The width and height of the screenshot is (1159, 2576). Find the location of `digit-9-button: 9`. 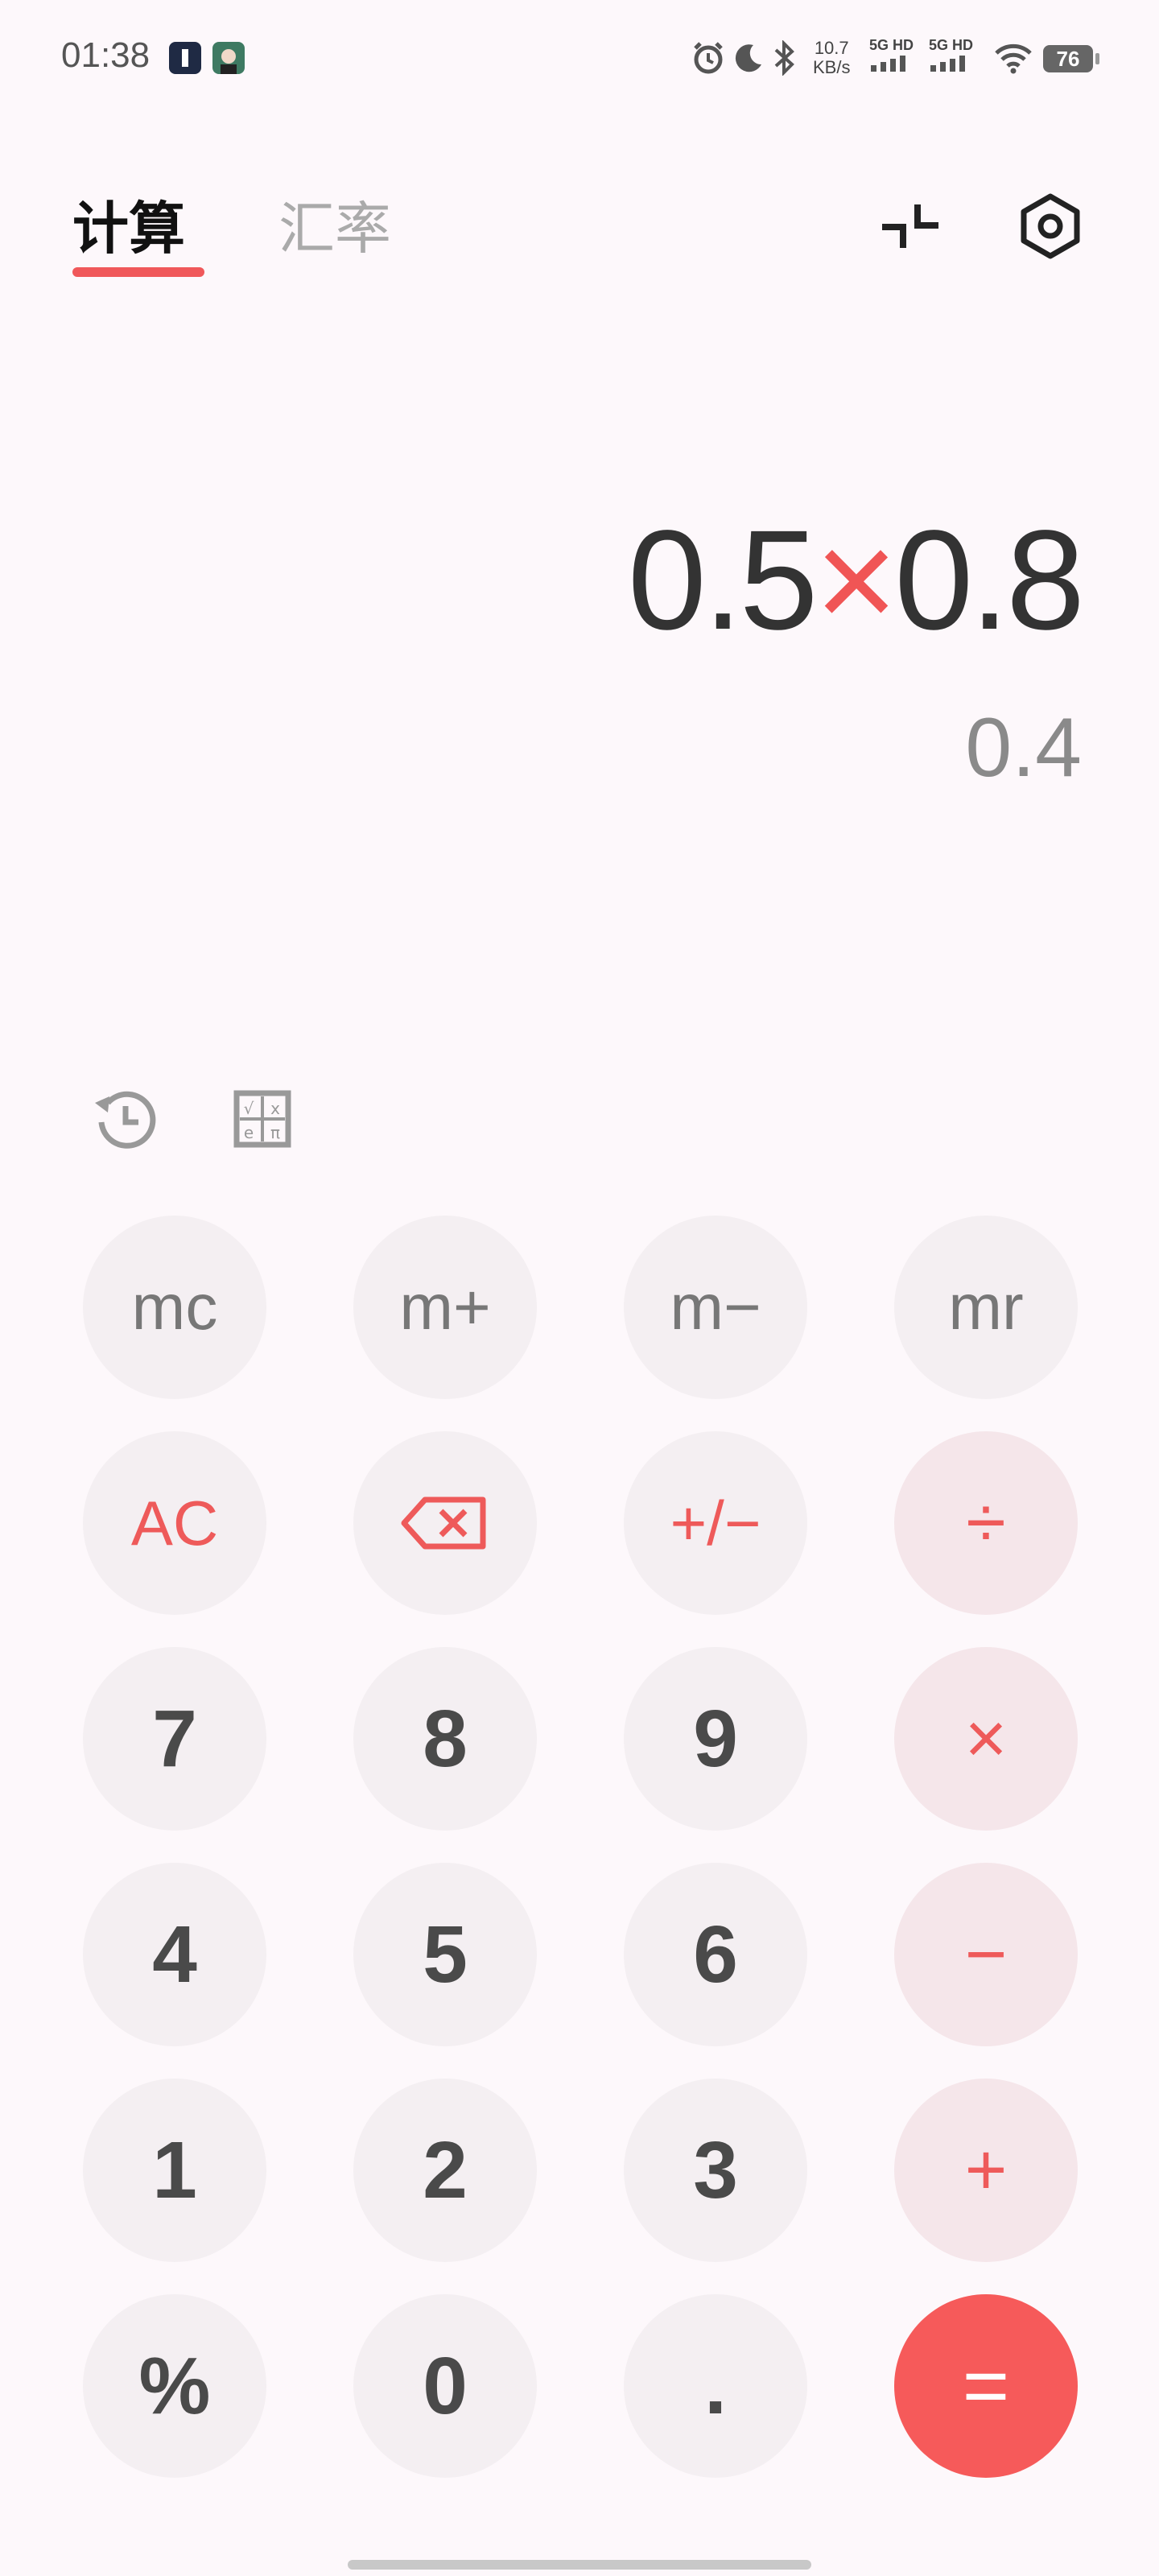

digit-9-button: 9 is located at coordinates (715, 1739).